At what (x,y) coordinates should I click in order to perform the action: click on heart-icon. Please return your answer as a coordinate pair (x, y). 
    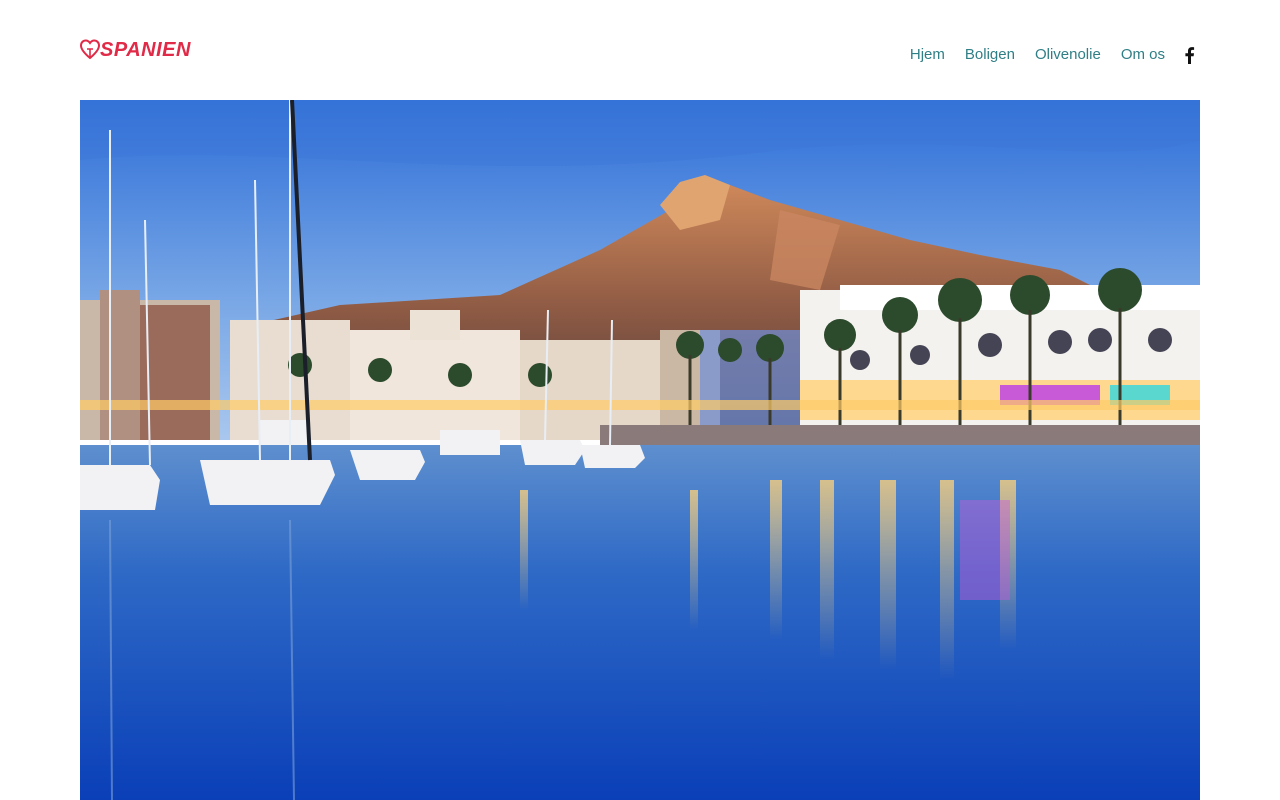
    Looking at the image, I should click on (90, 49).